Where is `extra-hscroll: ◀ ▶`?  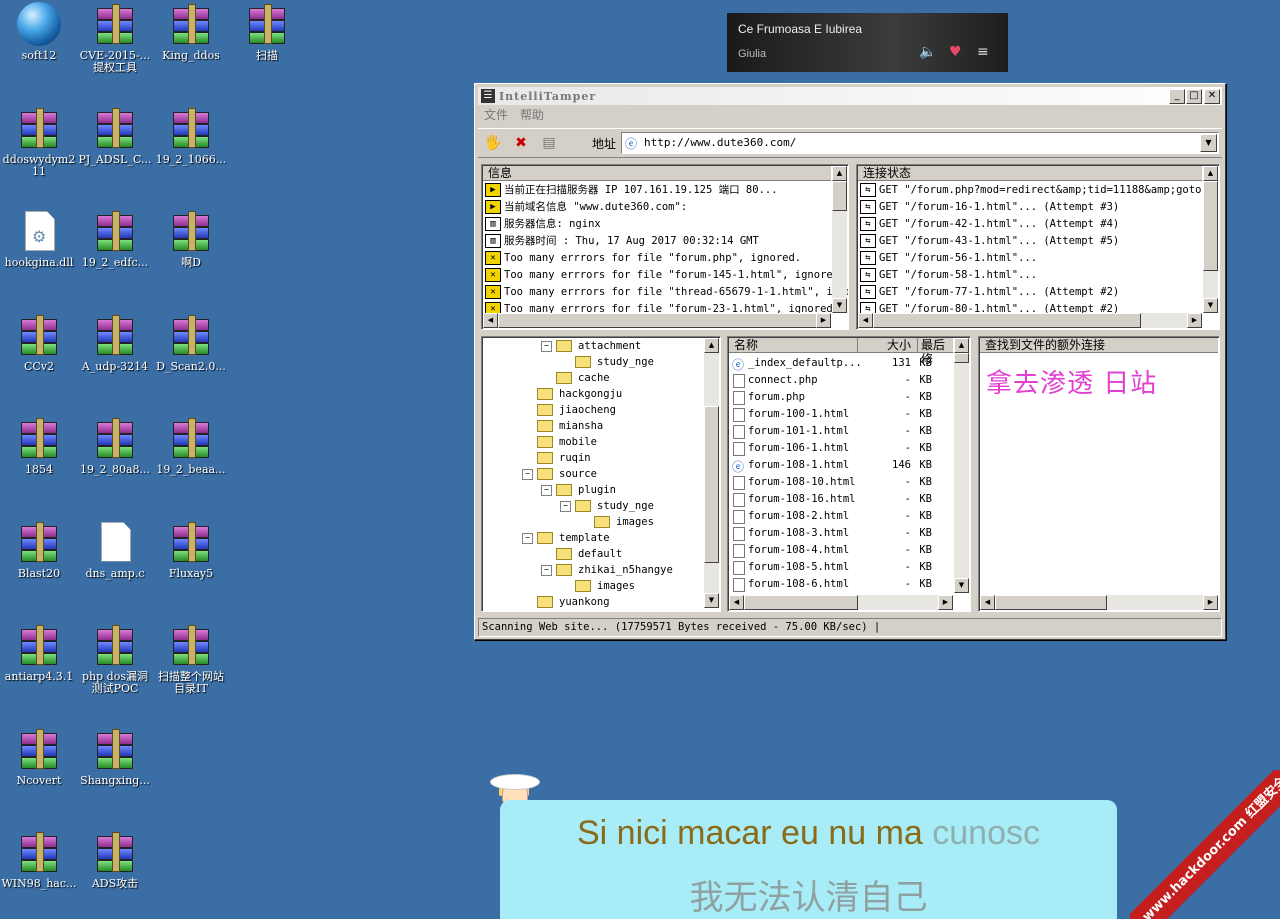 extra-hscroll: ◀ ▶ is located at coordinates (1099, 602).